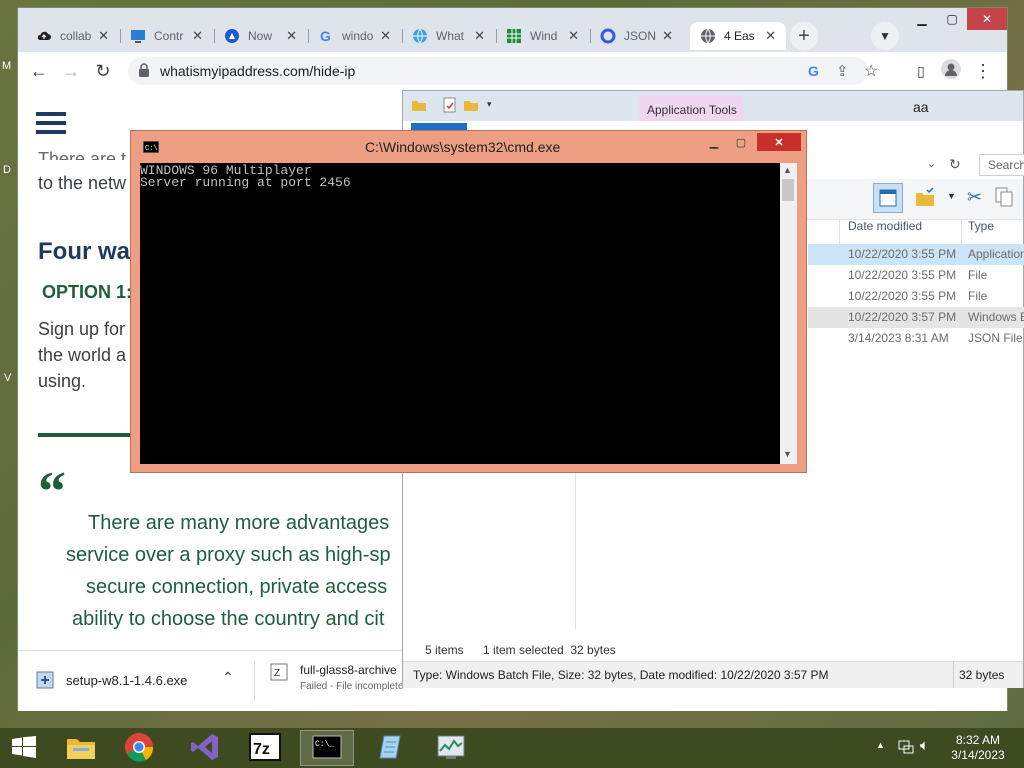 This screenshot has height=768, width=1024. What do you see at coordinates (151, 149) in the screenshot?
I see `svg-text: C:\` at bounding box center [151, 149].